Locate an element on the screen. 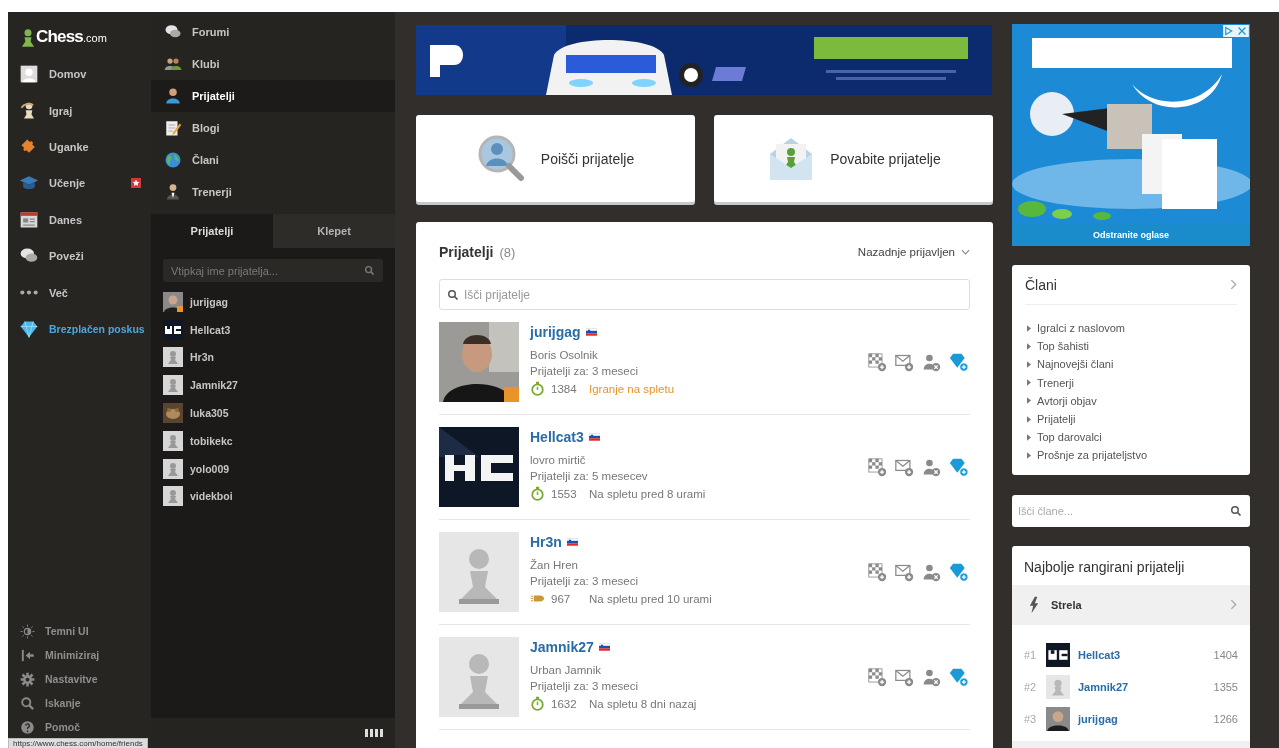  rating: 1355 is located at coordinates (1225, 686).